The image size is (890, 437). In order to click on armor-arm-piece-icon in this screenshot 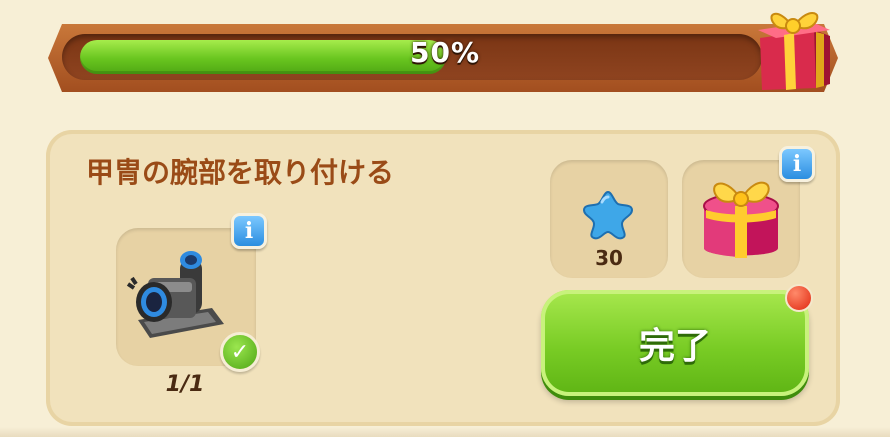, I will do `click(175, 294)`.